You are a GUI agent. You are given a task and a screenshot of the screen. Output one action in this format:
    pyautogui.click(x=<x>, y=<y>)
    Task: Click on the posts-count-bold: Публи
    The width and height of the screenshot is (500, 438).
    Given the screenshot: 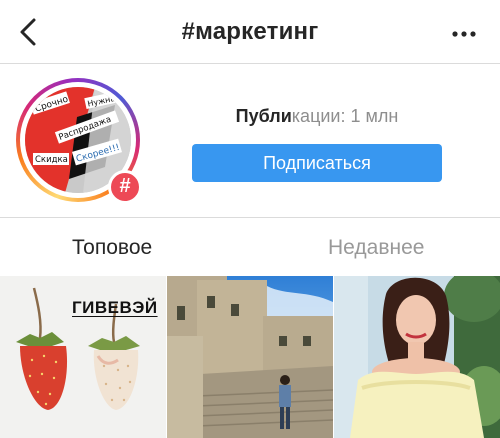 What is the action you would take?
    pyautogui.click(x=263, y=116)
    